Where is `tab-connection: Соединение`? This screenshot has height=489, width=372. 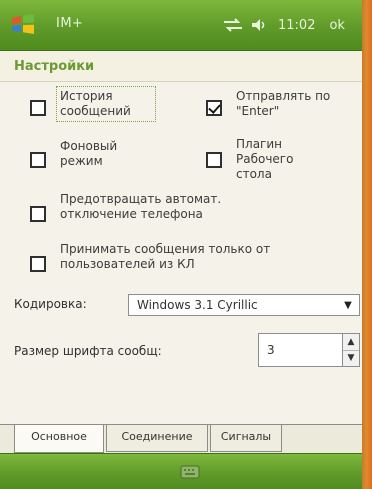 tab-connection: Соединение is located at coordinates (157, 438).